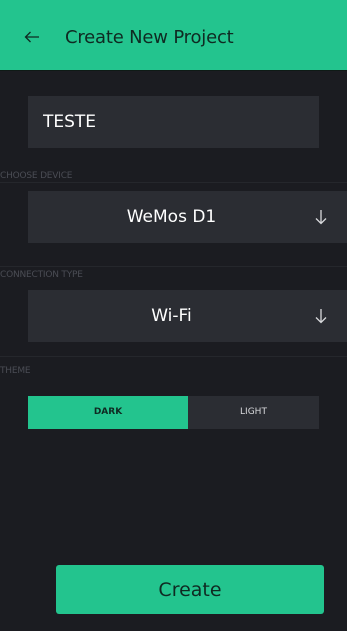  Describe the element at coordinates (190, 589) in the screenshot. I see `create-button: Create` at that location.